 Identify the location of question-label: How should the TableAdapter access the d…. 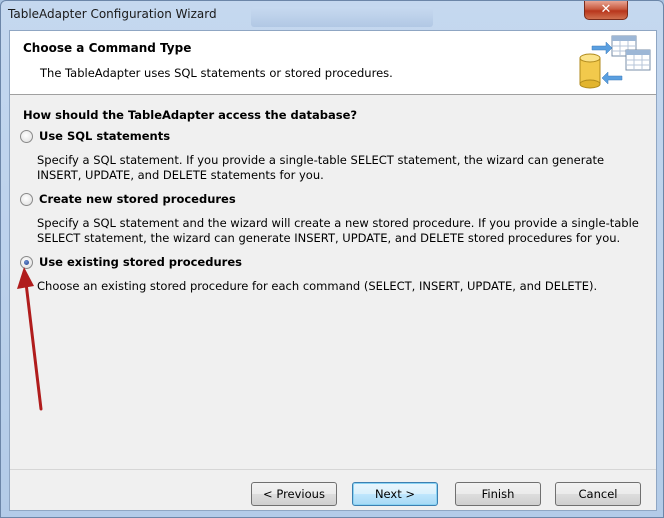
(190, 115).